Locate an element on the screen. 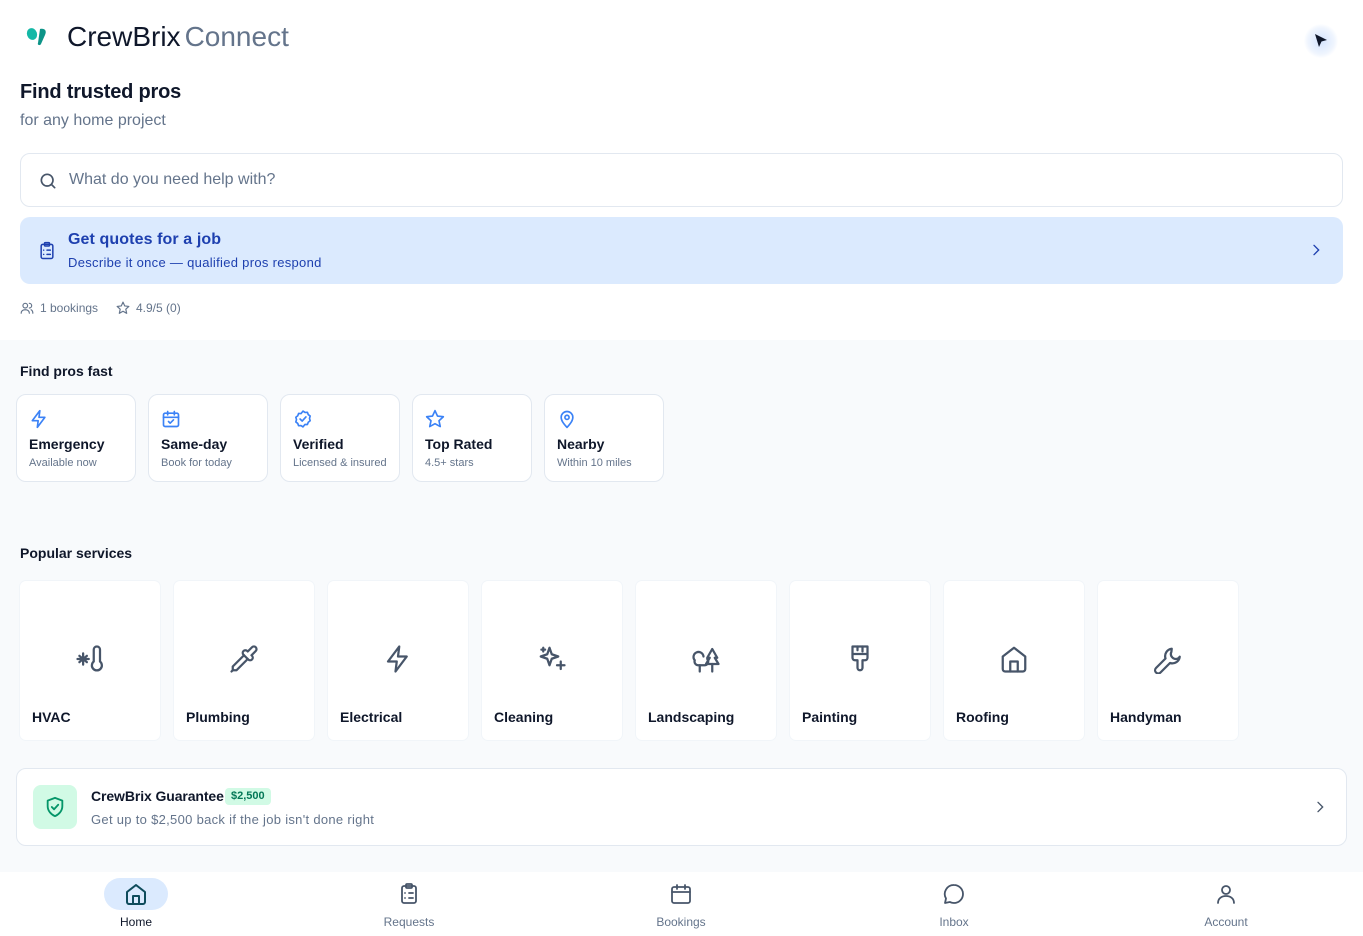 Image resolution: width=1363 pixels, height=936 pixels. nav-item-bookings: Bookings is located at coordinates (681, 904).